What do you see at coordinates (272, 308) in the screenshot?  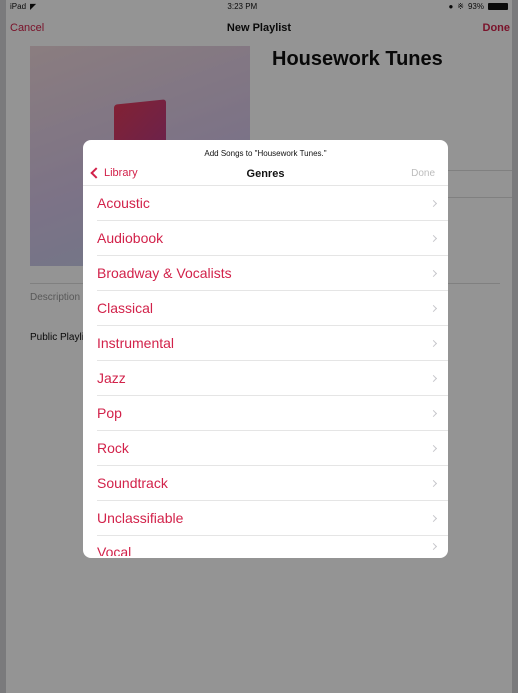 I see `genre-item-classical: Classical` at bounding box center [272, 308].